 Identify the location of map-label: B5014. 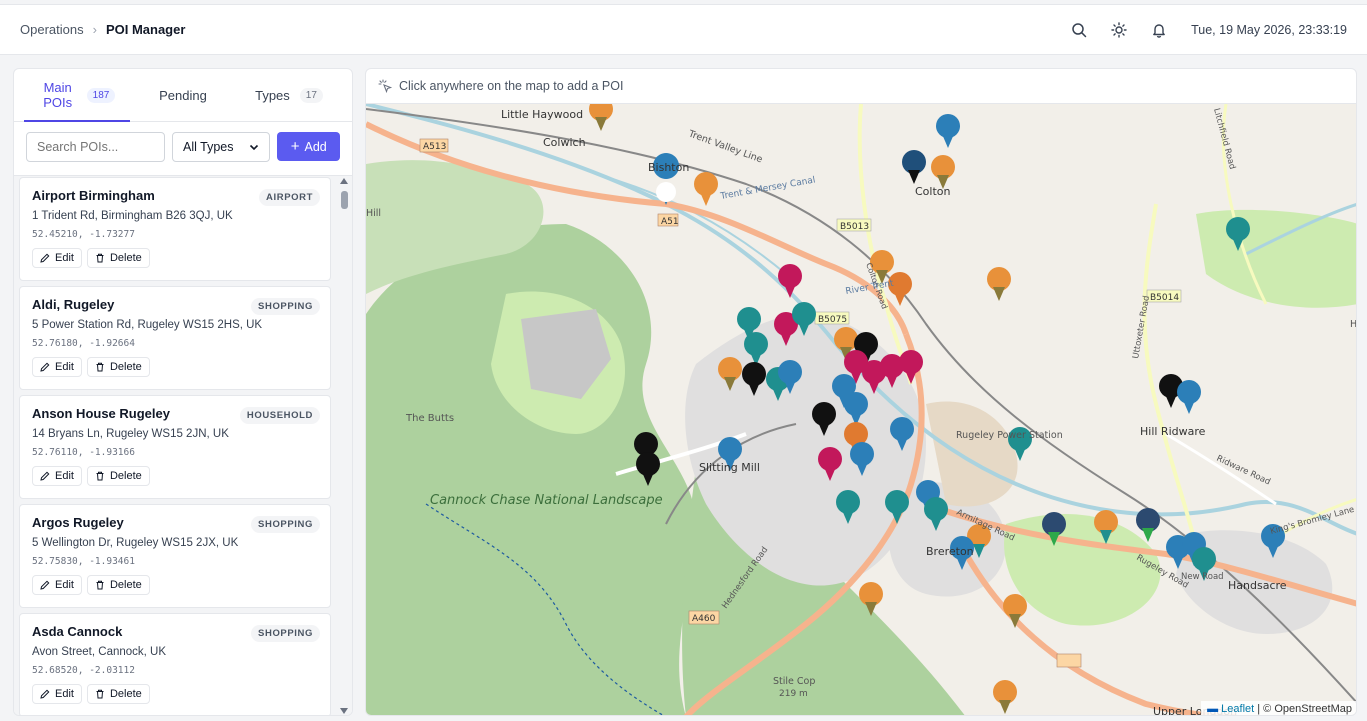
(1164, 298).